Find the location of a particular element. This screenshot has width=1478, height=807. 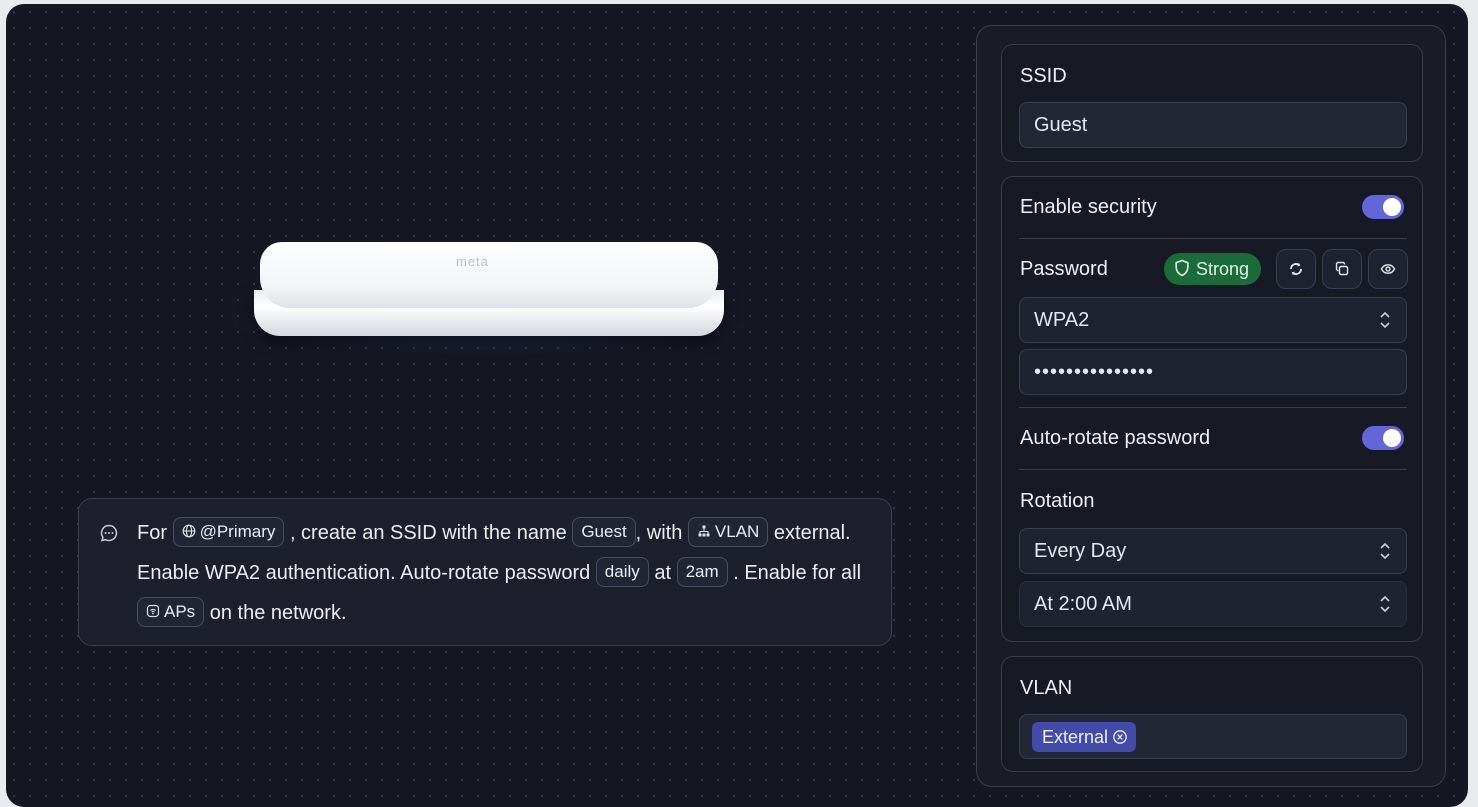

show-password-button is located at coordinates (1388, 269).